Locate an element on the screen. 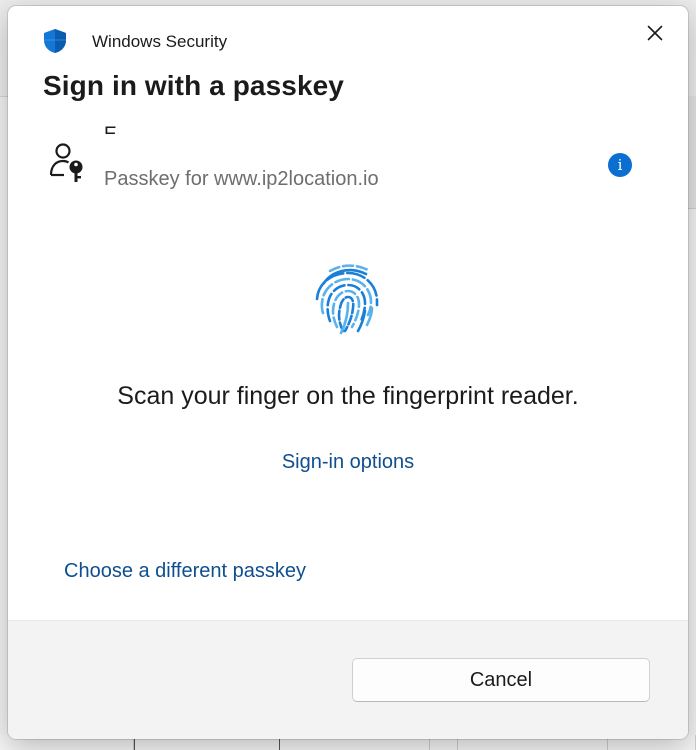 The image size is (696, 750). shield-icon is located at coordinates (55, 41).